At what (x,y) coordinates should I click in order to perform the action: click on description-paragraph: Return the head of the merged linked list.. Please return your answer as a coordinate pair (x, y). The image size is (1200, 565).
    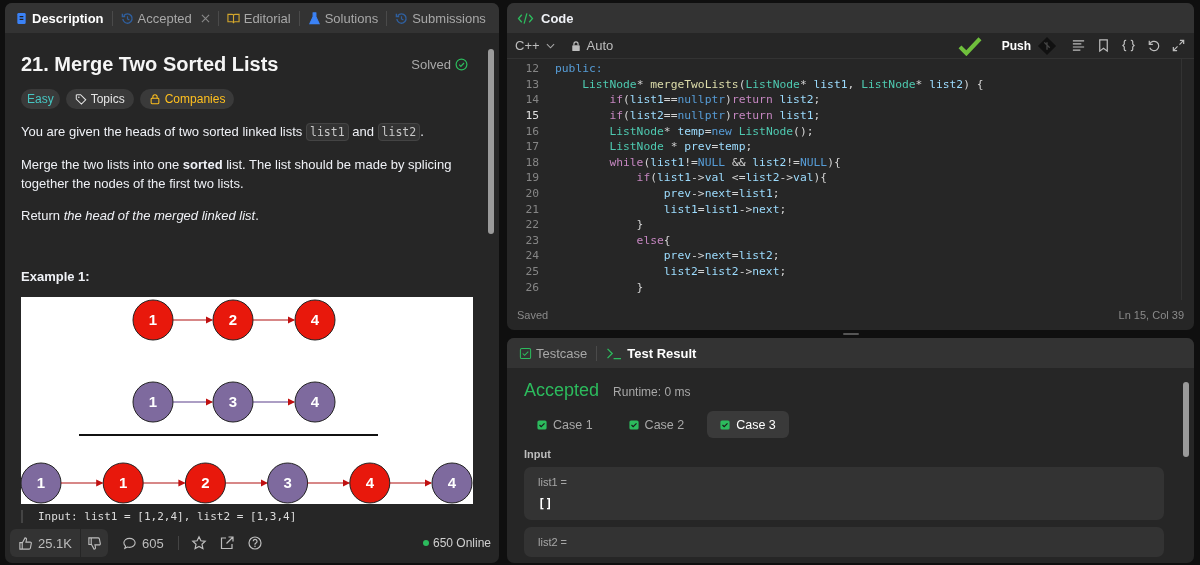
    Looking at the image, I should click on (140, 216).